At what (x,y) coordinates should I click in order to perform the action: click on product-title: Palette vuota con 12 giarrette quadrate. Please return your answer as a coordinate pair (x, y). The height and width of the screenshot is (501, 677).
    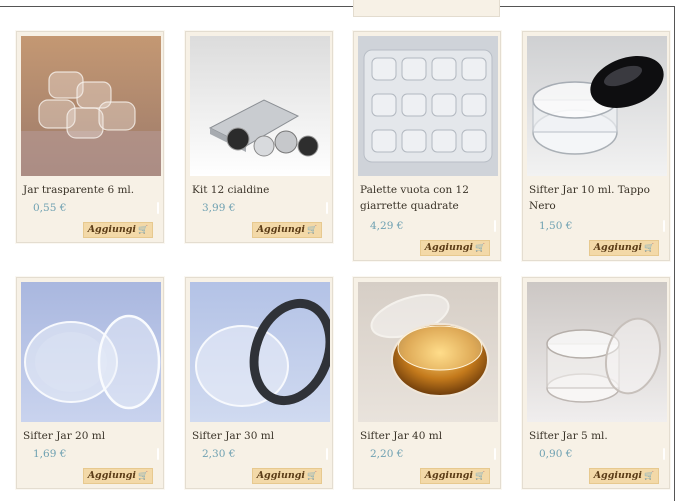
    Looking at the image, I should click on (428, 198).